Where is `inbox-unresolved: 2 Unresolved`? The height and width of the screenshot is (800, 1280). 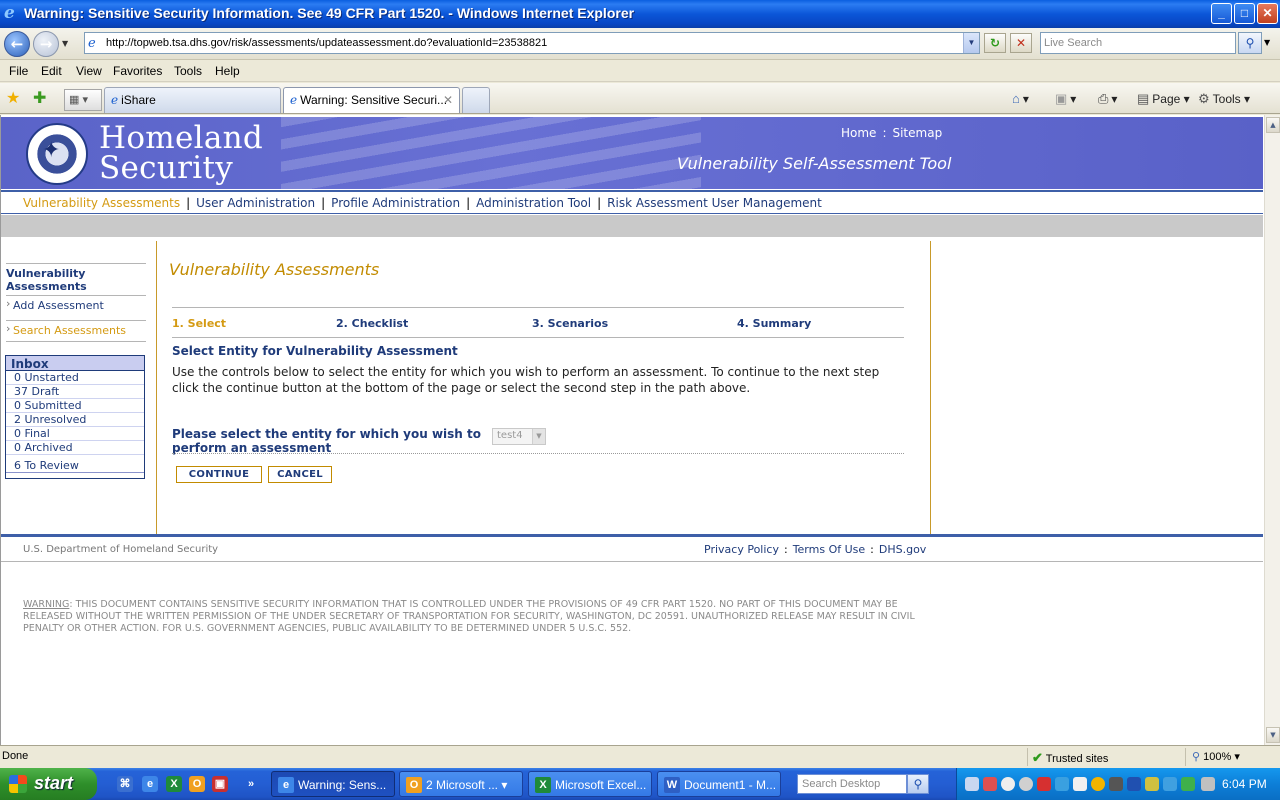 inbox-unresolved: 2 Unresolved is located at coordinates (75, 420).